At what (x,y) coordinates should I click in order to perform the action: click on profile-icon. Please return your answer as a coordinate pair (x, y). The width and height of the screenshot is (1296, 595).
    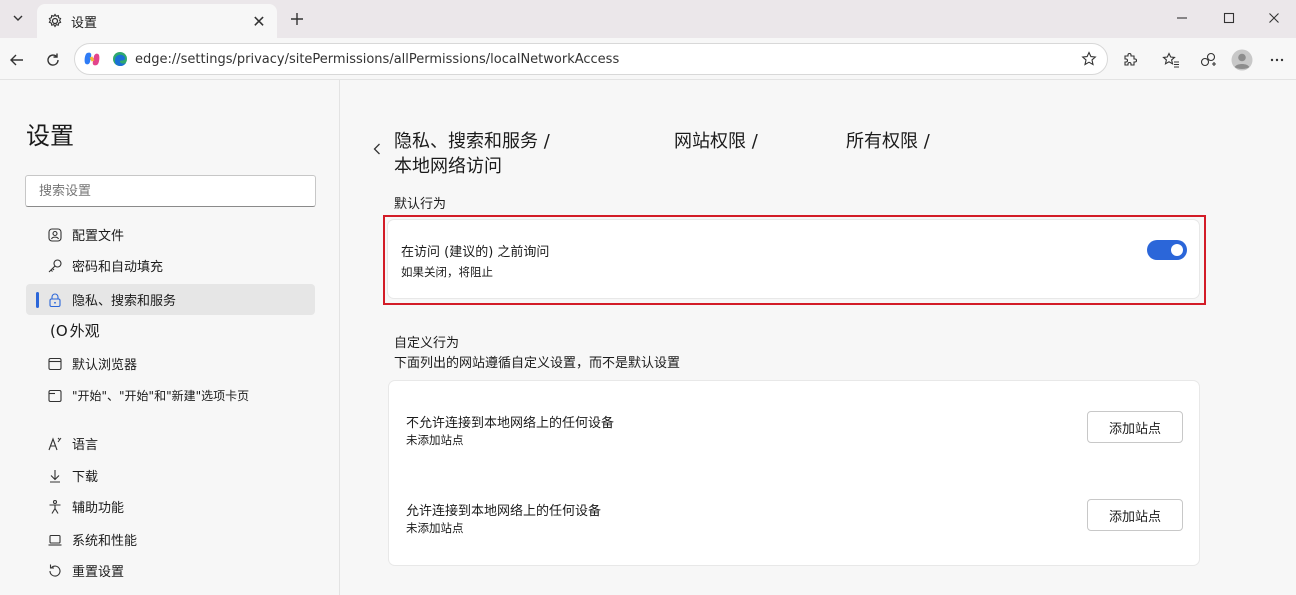
    Looking at the image, I should click on (55, 235).